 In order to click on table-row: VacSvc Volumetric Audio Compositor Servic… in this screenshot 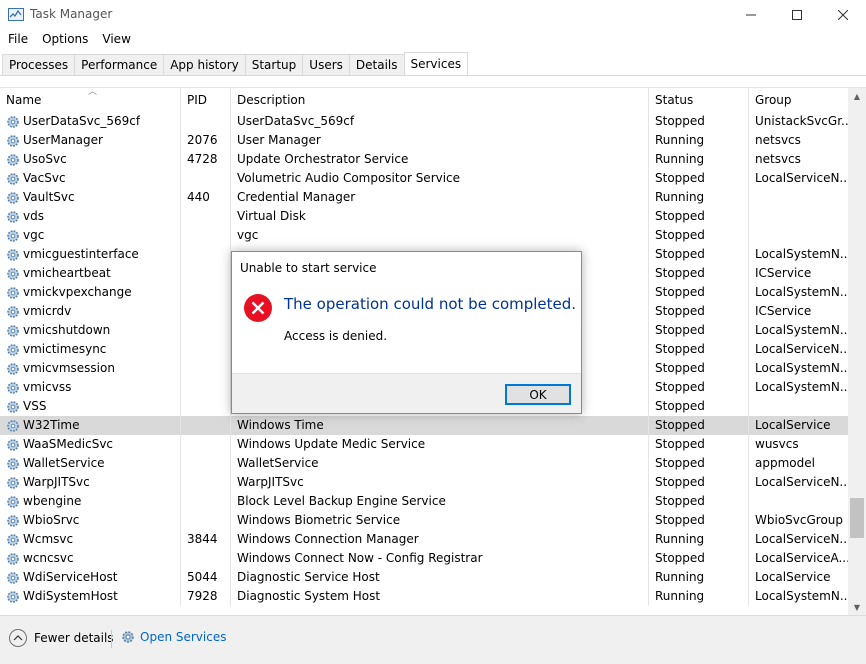, I will do `click(424, 178)`.